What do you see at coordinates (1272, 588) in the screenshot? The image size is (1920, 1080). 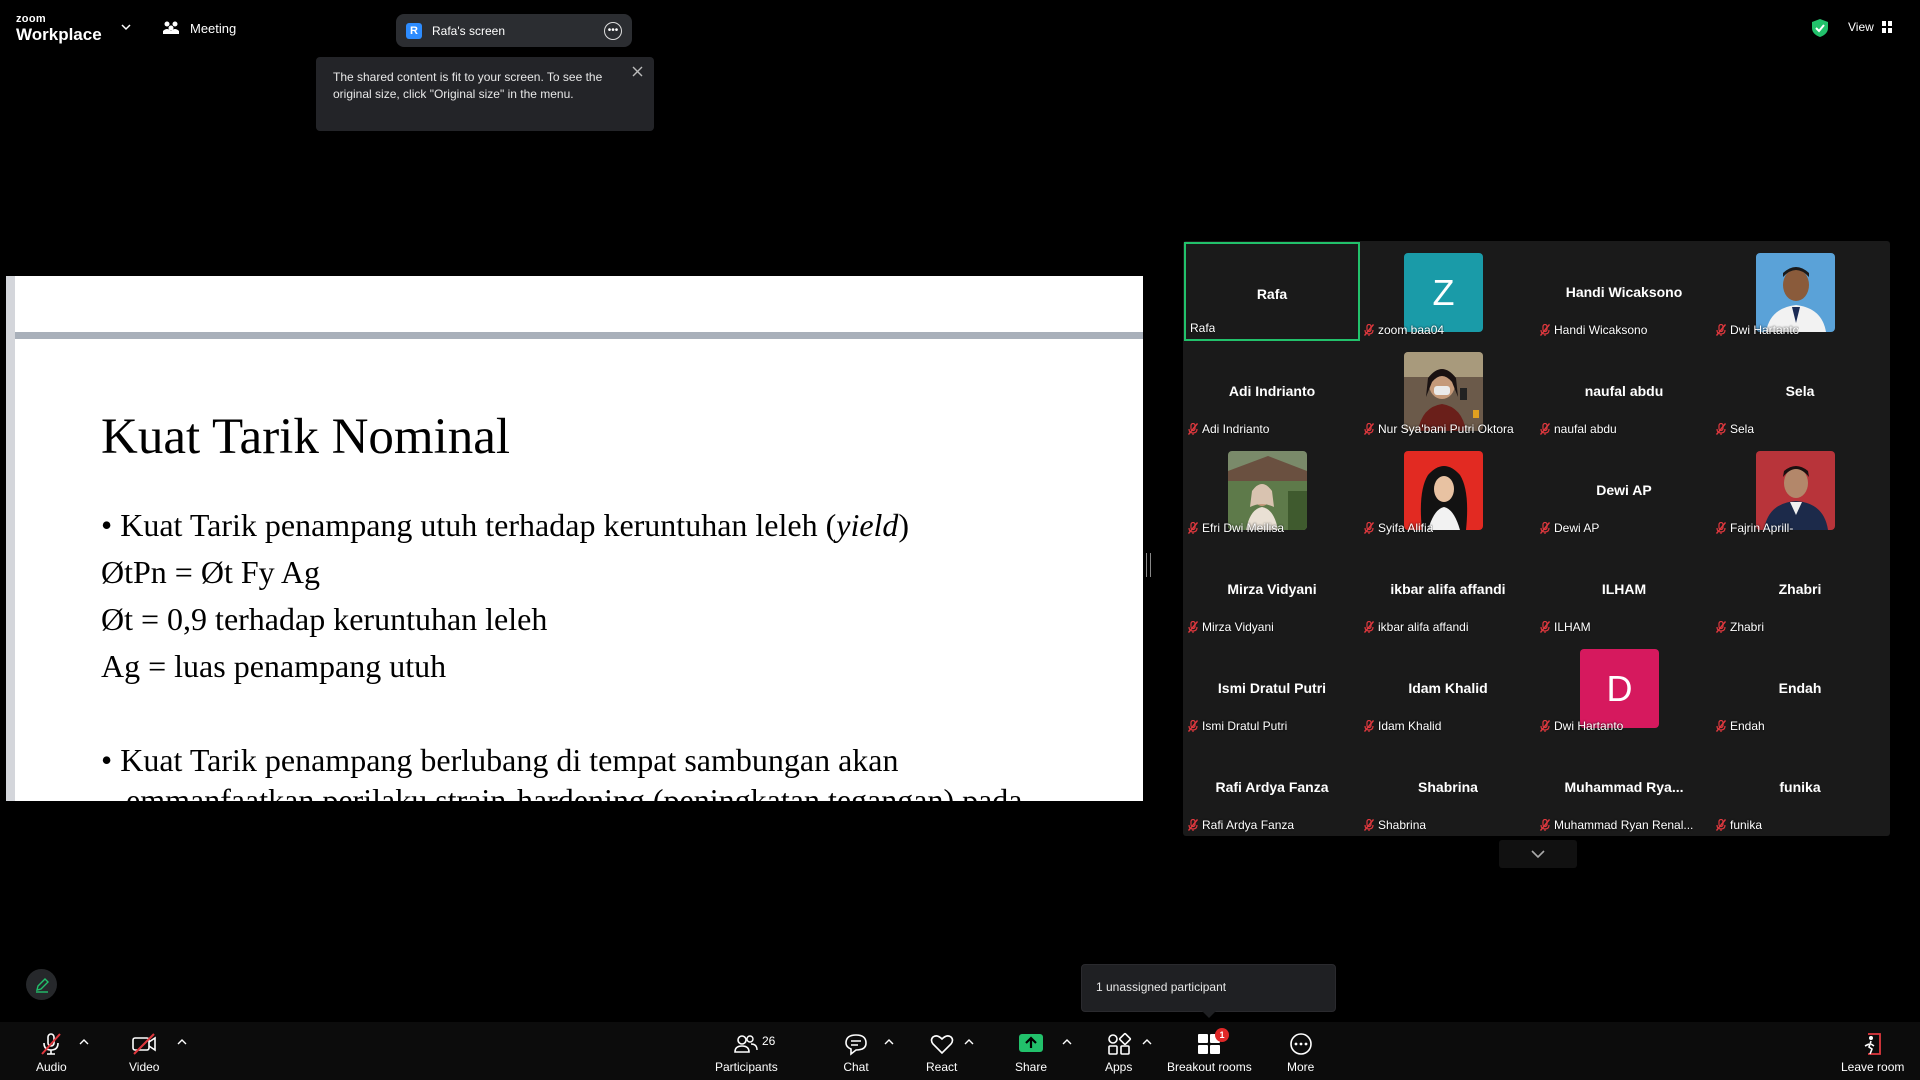 I see `participant-tile: Mirza Vidyani Mirza Vidyani` at bounding box center [1272, 588].